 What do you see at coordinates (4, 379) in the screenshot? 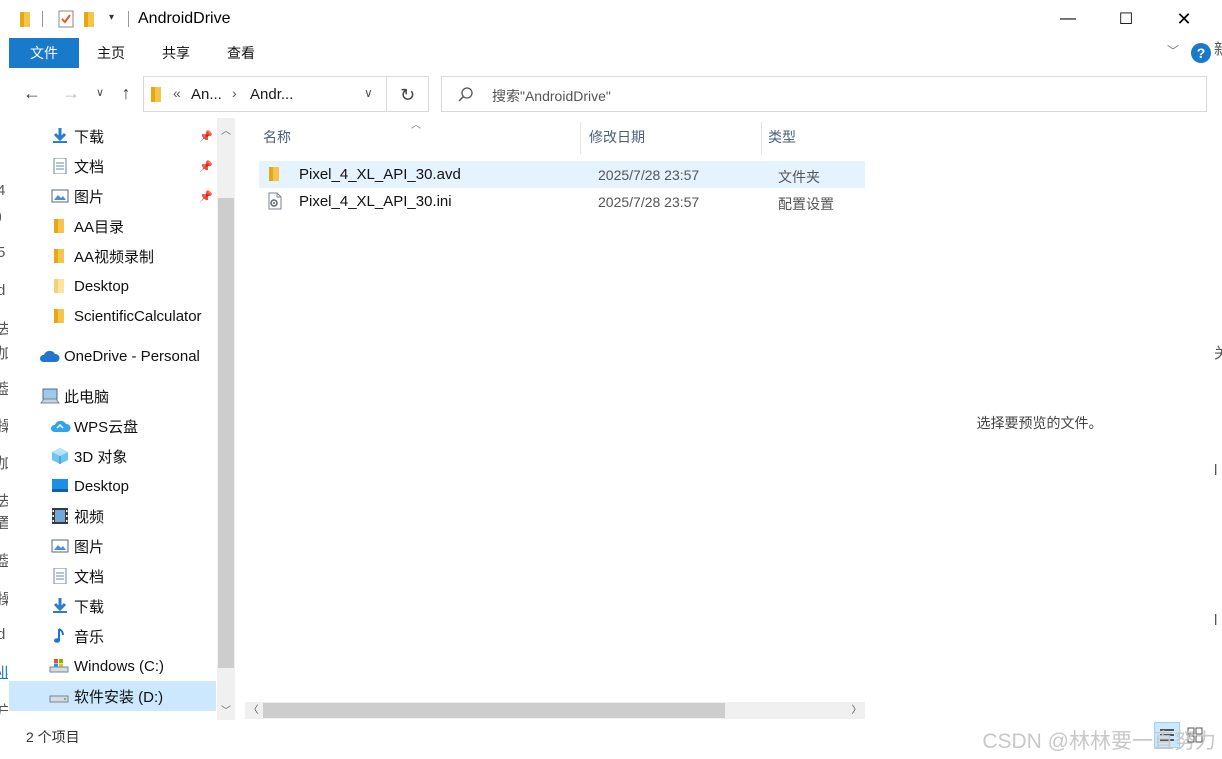
I see `background-window-edge-left: 4)5d 去加盘操 加去置盘 操d业户` at bounding box center [4, 379].